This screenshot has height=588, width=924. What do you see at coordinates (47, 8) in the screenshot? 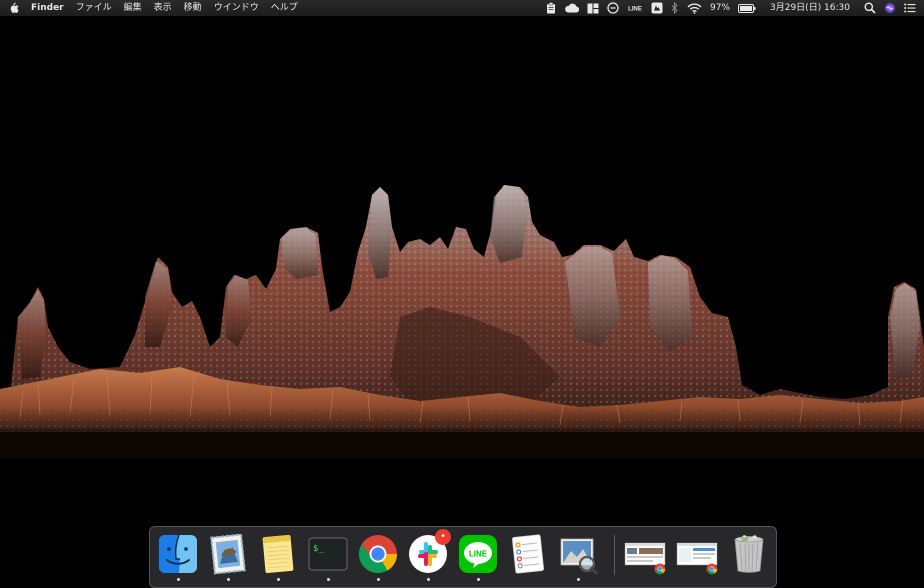
I see `menu-app-finder: Finder` at bounding box center [47, 8].